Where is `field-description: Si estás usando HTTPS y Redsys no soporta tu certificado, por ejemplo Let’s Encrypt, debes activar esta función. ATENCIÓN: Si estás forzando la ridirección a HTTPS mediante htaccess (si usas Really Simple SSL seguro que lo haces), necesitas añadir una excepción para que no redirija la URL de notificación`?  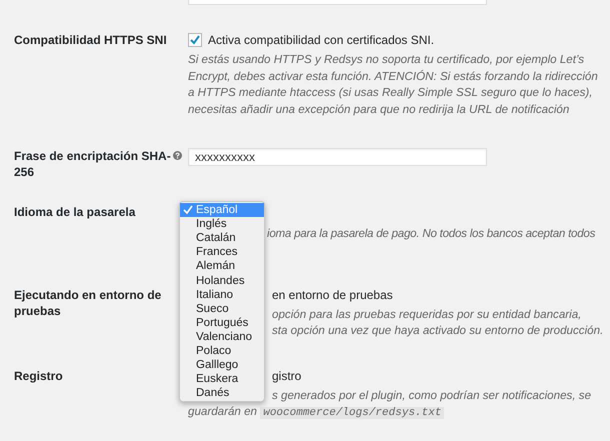 field-description: Si estás usando HTTPS y Redsys no soporta tu certificado, por ejemplo Let’s Encrypt, debes activar esta función. ATENCIÓN: Si estás forzando la ridirección a HTTPS mediante htaccess (si usas Really Simple SSL seguro que lo haces), necesitas añadir una excepción para que no redirija la URL de notificación is located at coordinates (393, 85).